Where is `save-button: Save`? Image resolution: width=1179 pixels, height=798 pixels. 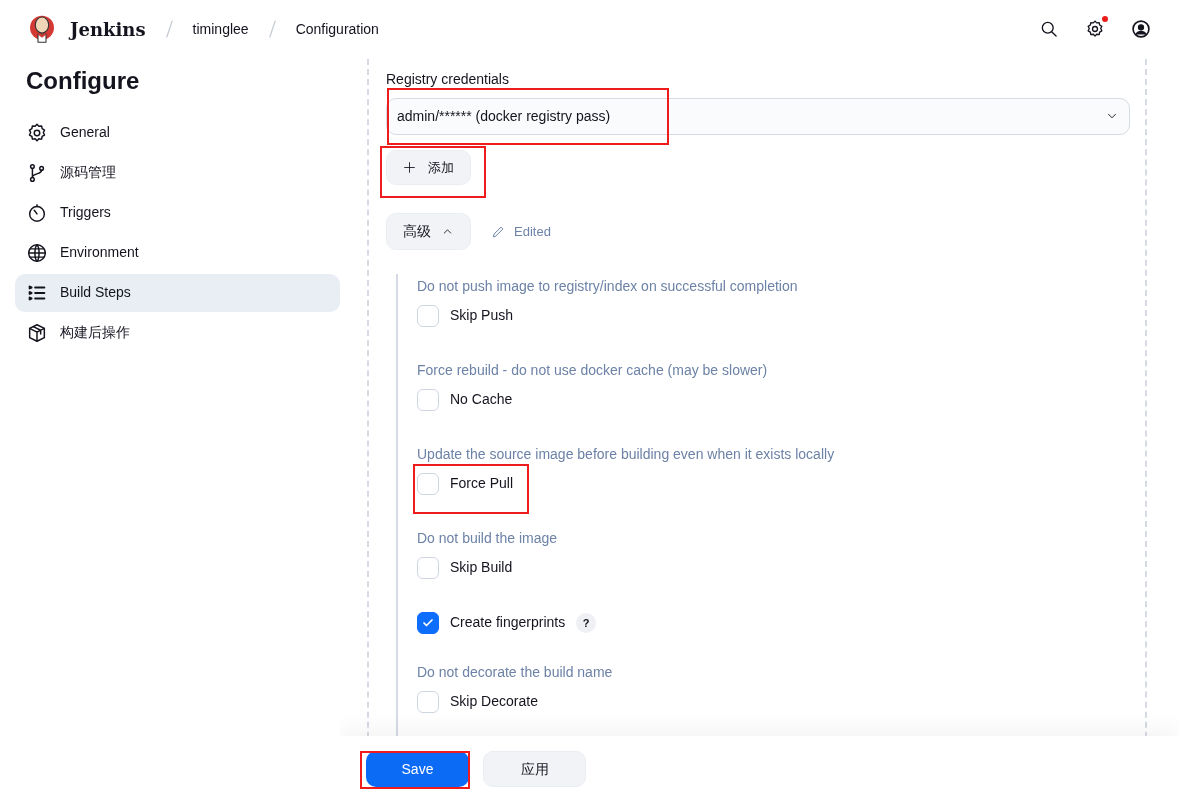 save-button: Save is located at coordinates (417, 769).